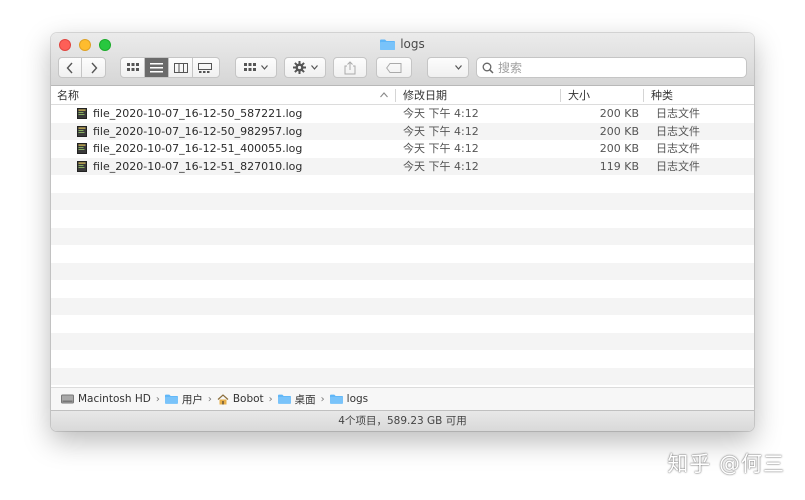 The width and height of the screenshot is (805, 500). I want to click on share-button, so click(350, 67).